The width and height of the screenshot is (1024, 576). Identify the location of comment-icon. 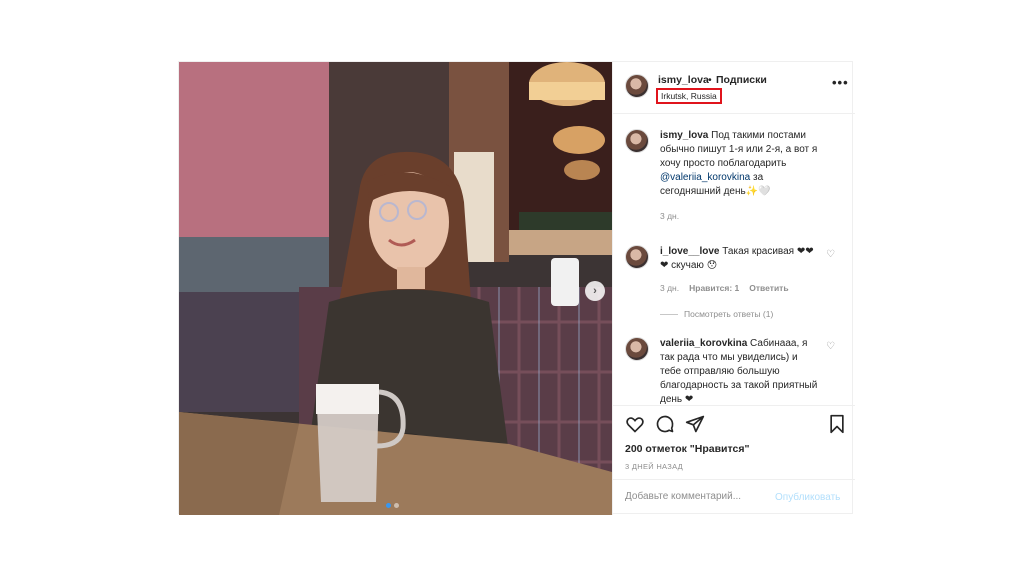
(665, 424).